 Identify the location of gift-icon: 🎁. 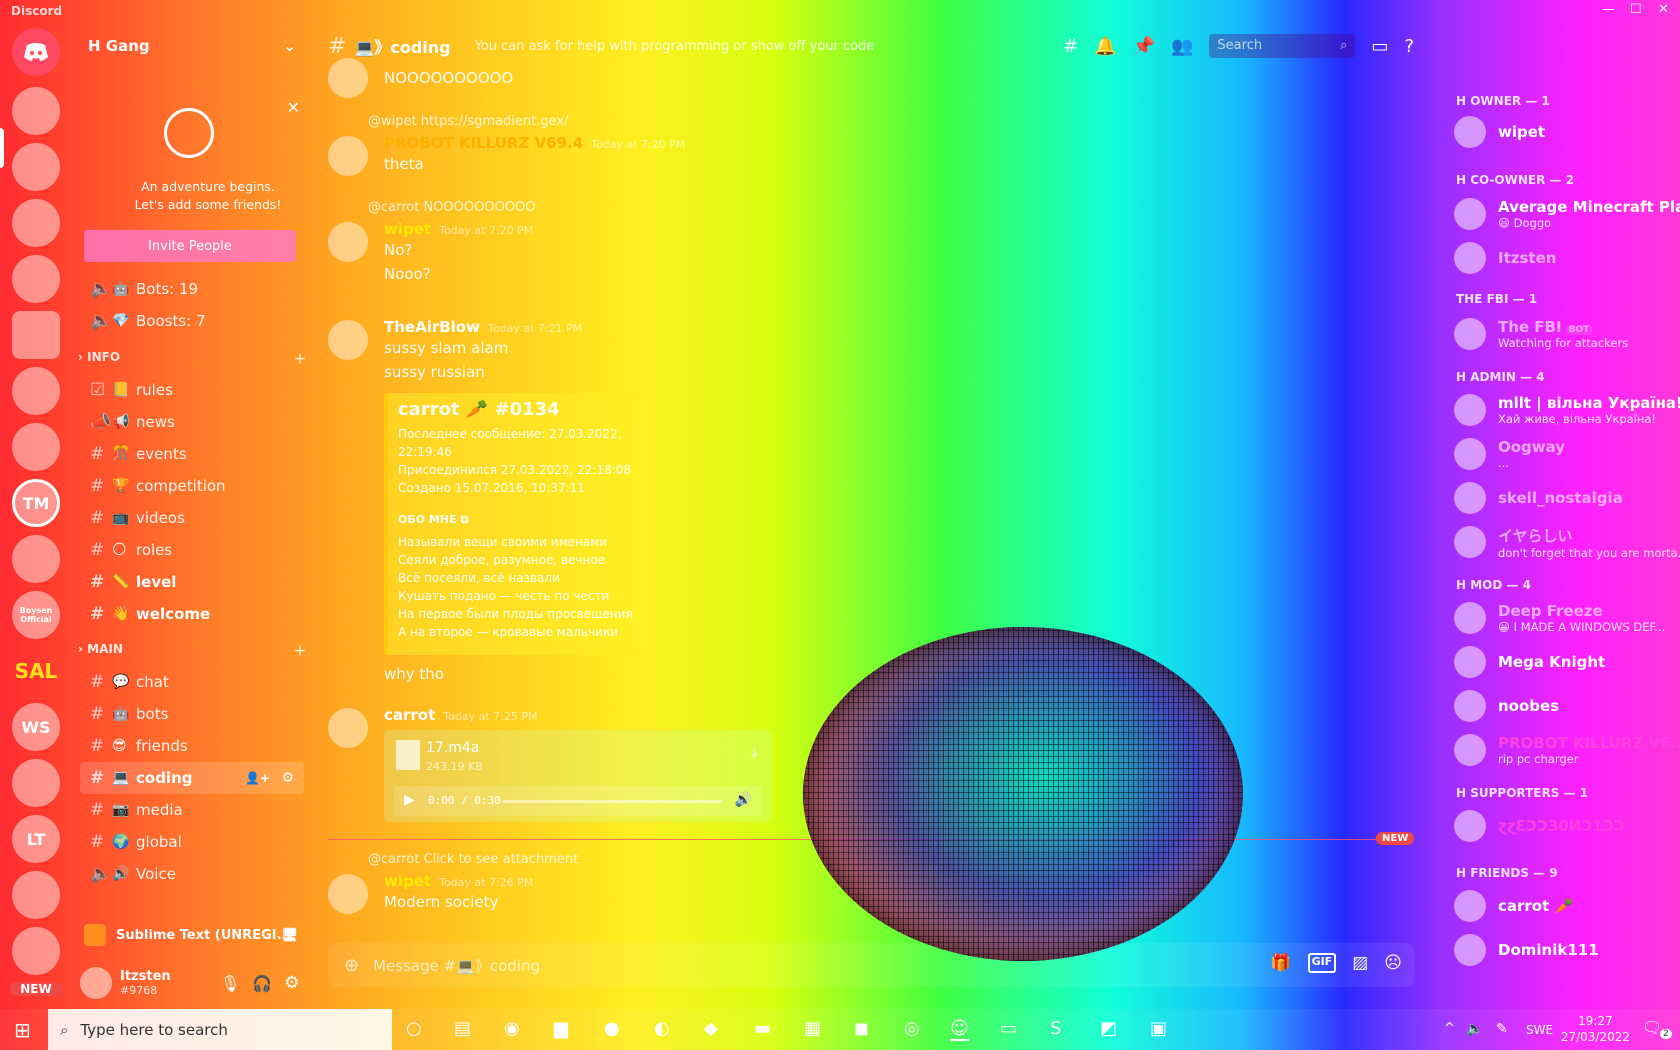
(1280, 963).